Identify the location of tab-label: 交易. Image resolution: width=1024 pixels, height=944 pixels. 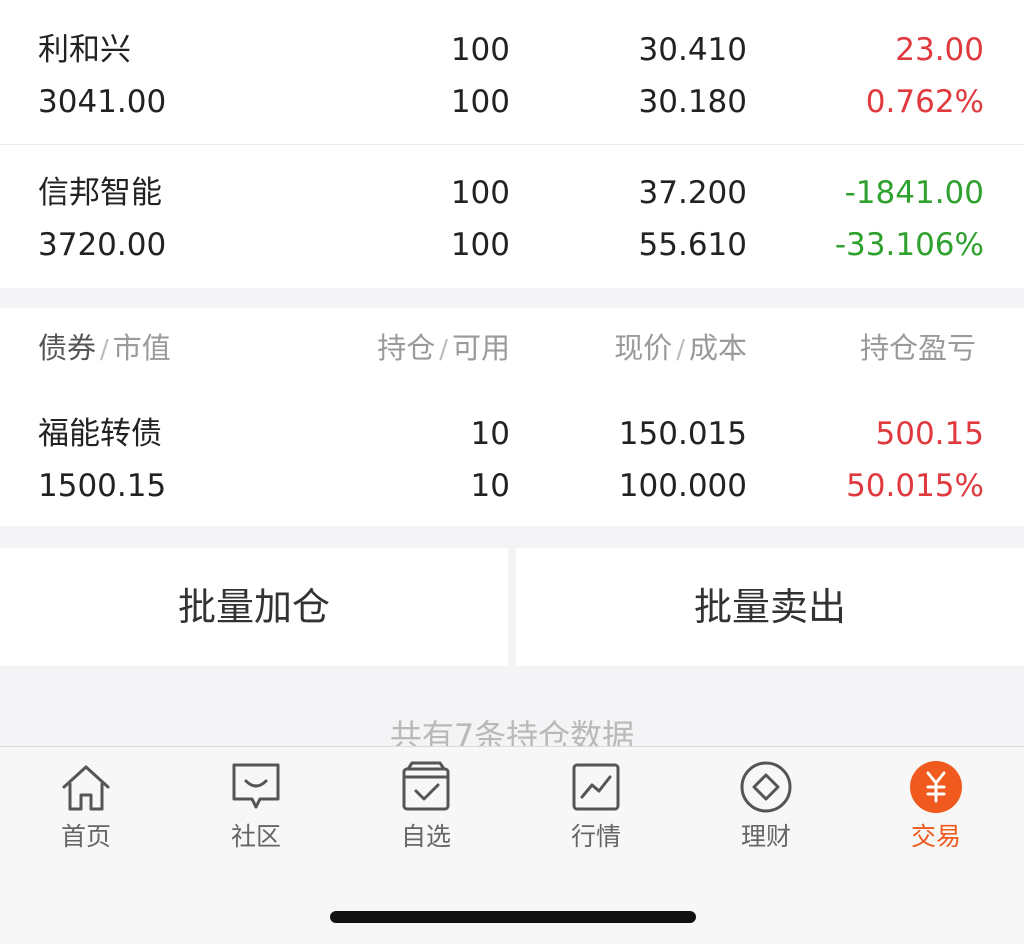
(935, 836).